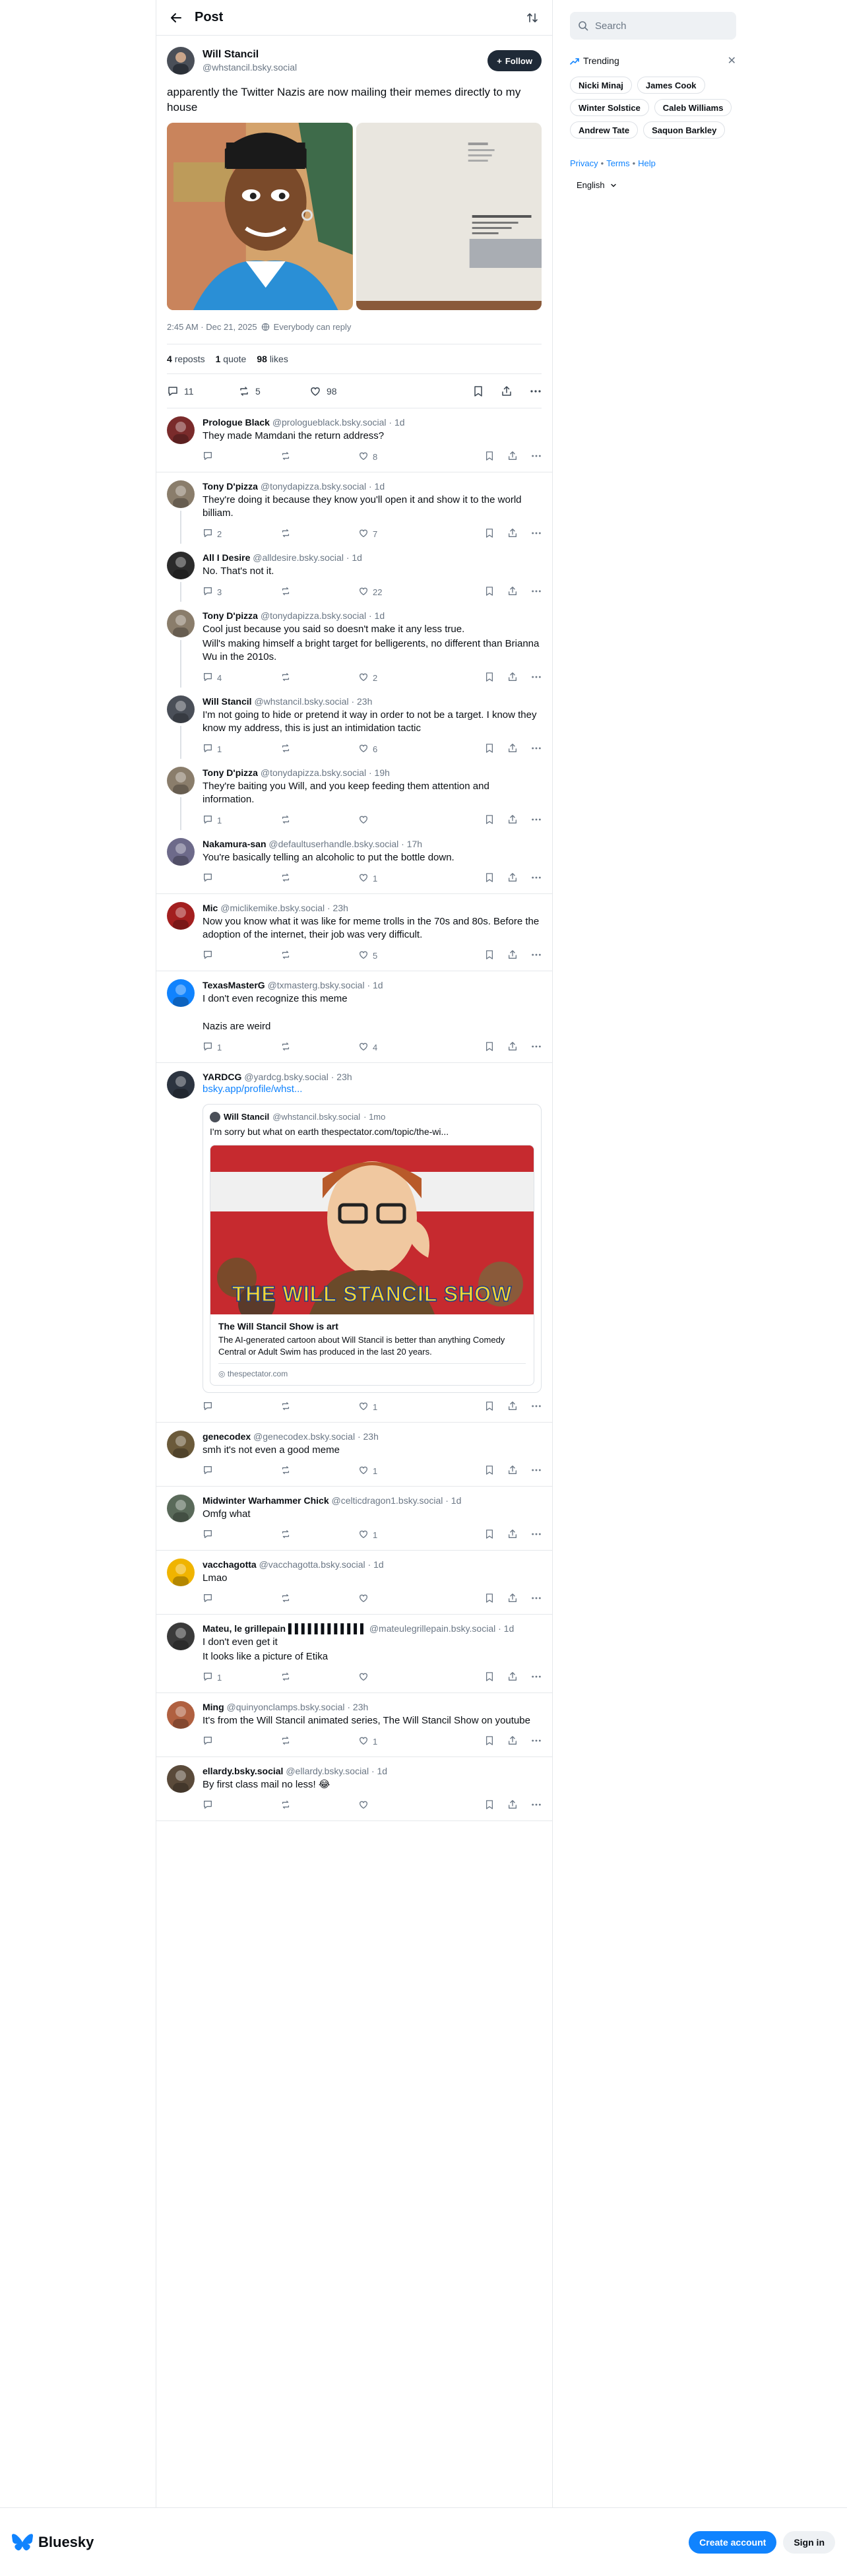 Image resolution: width=847 pixels, height=2576 pixels. I want to click on brand: Bluesky, so click(53, 2542).